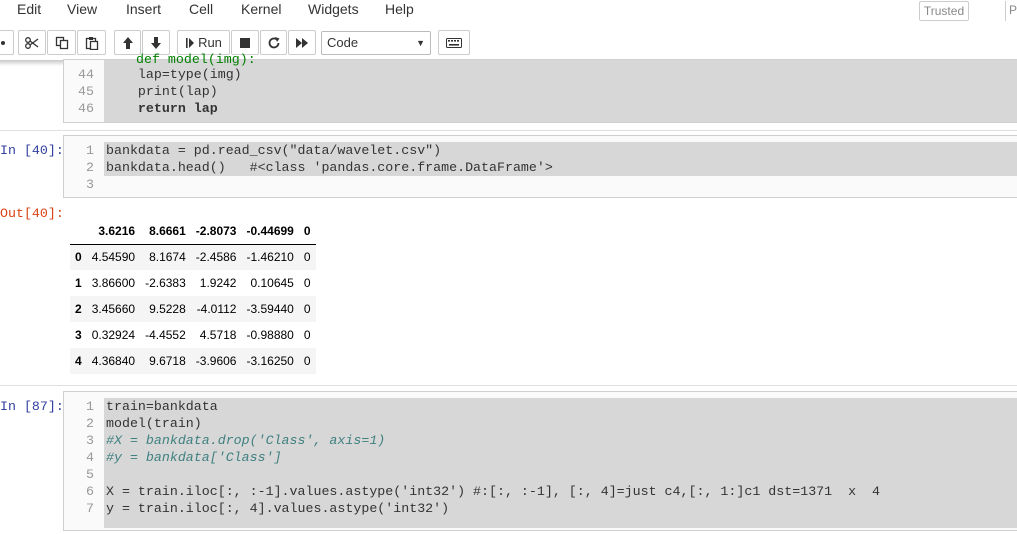 This screenshot has width=1017, height=534. Describe the element at coordinates (86, 108) in the screenshot. I see `line-number: 46` at that location.